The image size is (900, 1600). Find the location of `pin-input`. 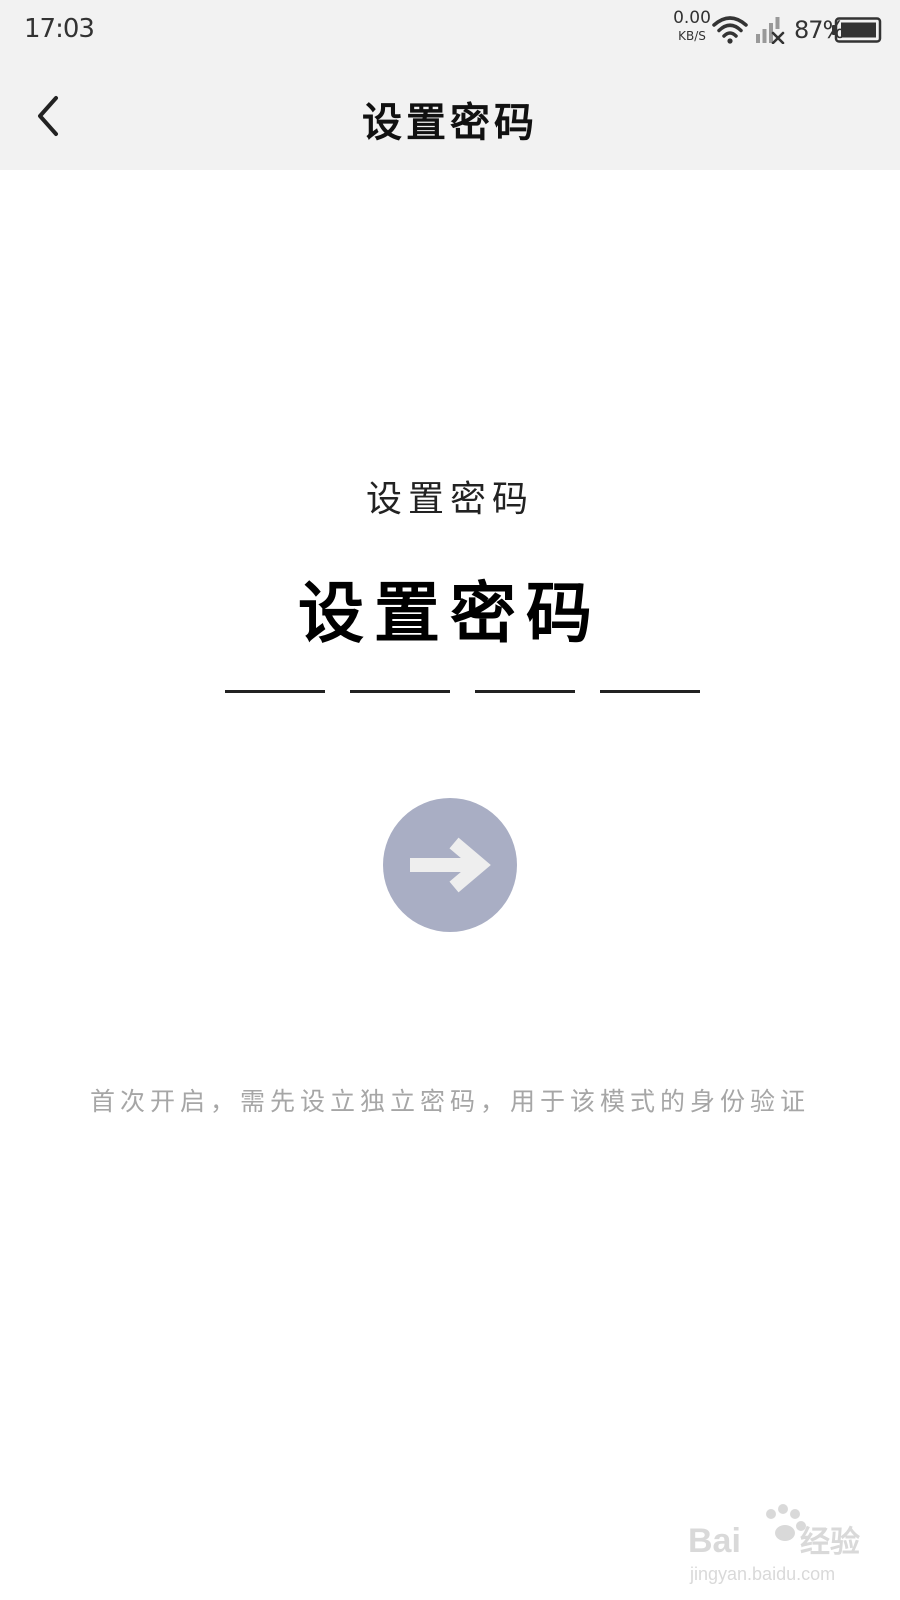

pin-input is located at coordinates (462, 693).